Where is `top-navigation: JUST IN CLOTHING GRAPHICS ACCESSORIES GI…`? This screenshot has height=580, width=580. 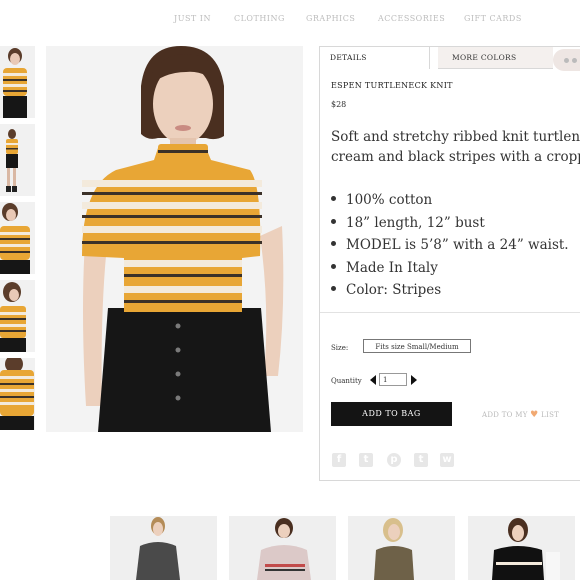
top-navigation: JUST IN CLOTHING GRAPHICS ACCESSORIES GI… is located at coordinates (290, 21).